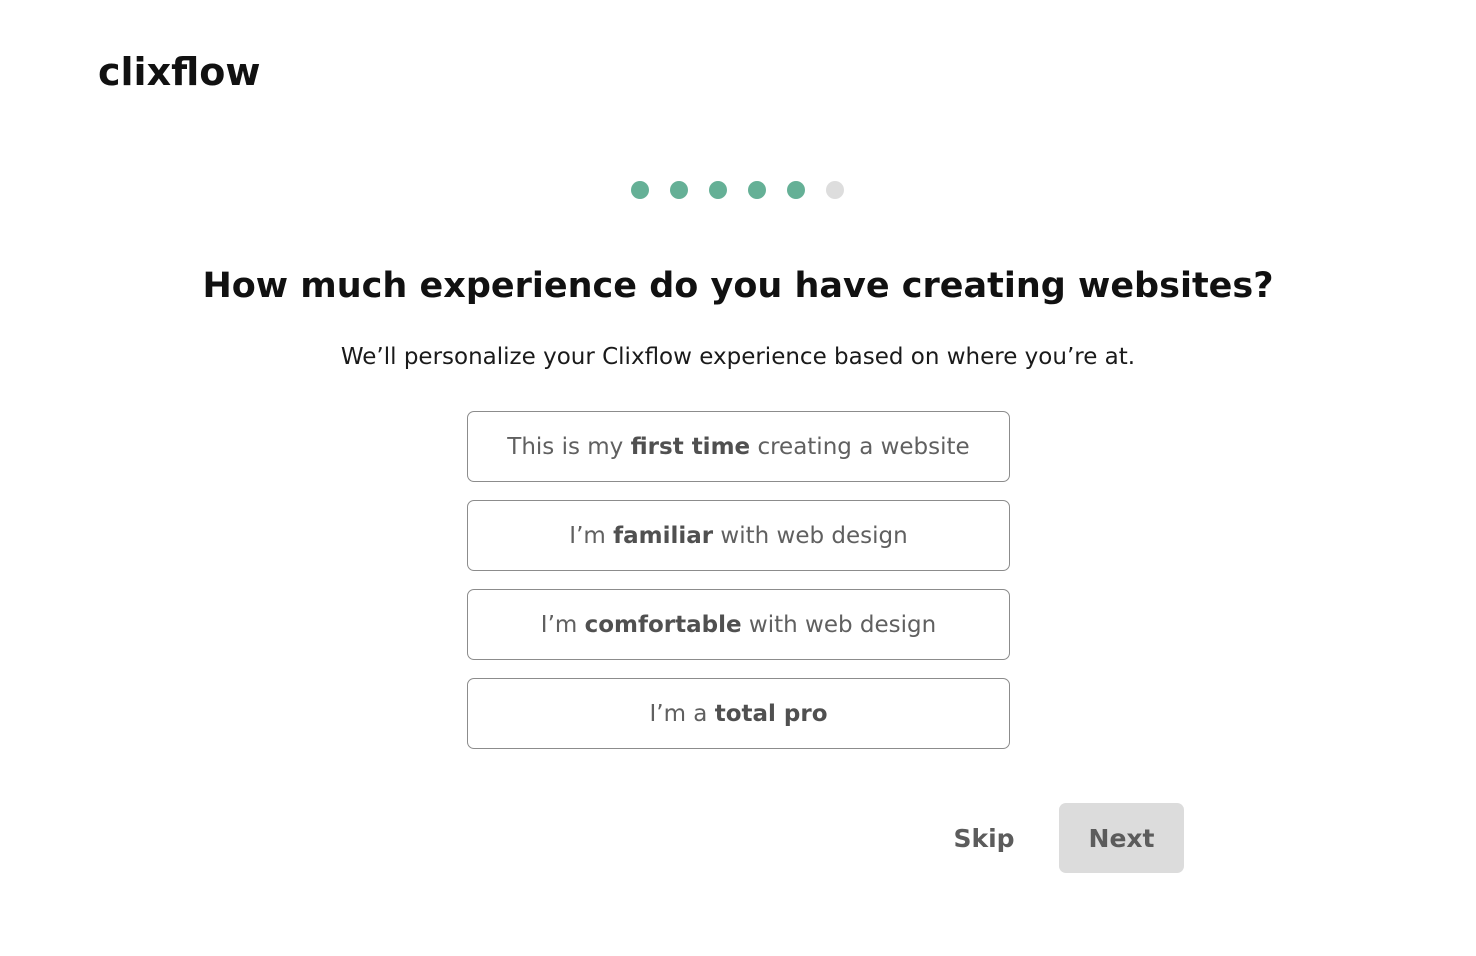  Describe the element at coordinates (771, 713) in the screenshot. I see `option-text-bold: total pro` at that location.